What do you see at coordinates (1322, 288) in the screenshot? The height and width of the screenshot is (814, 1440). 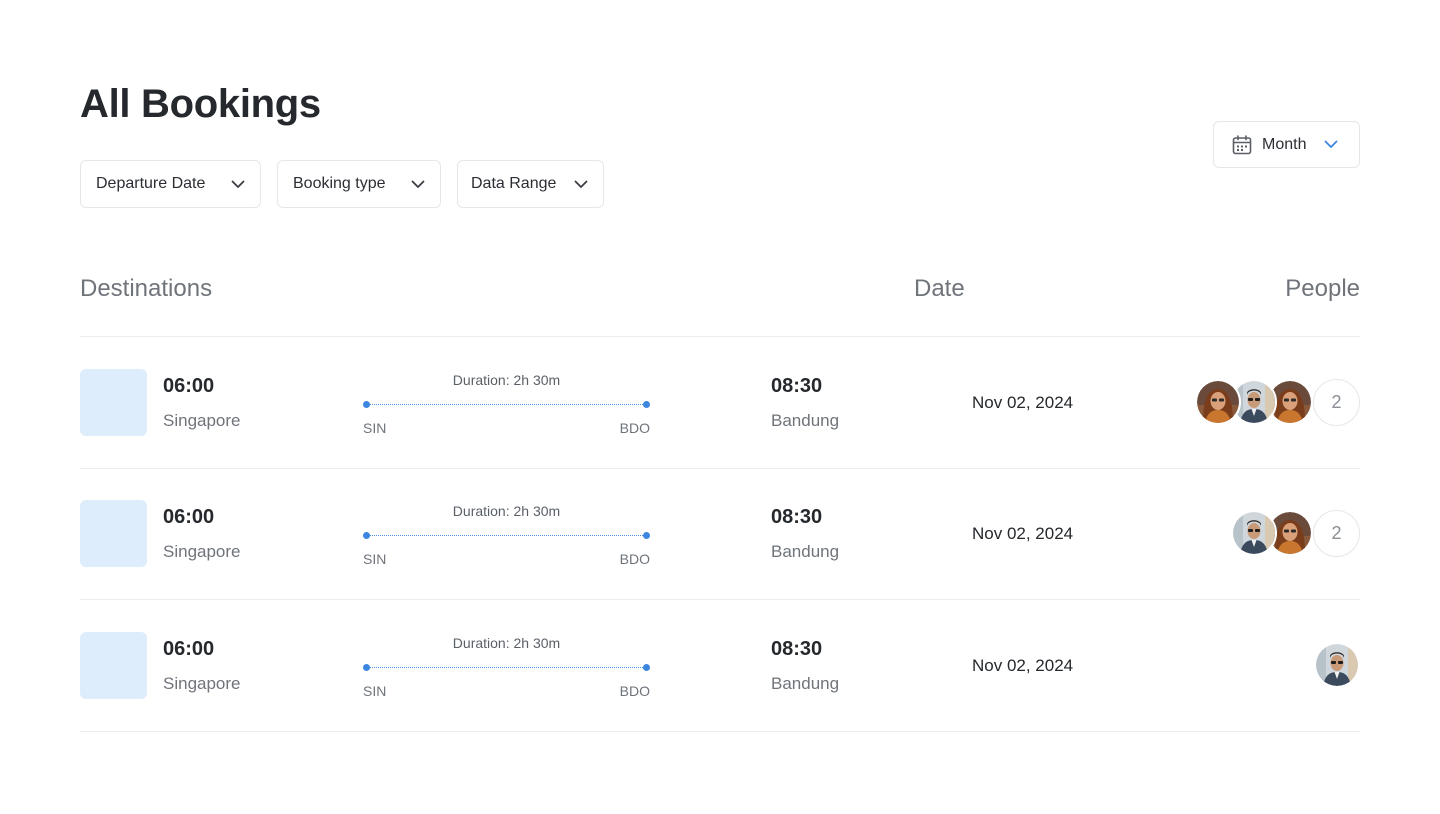 I see `column-header-people: People` at bounding box center [1322, 288].